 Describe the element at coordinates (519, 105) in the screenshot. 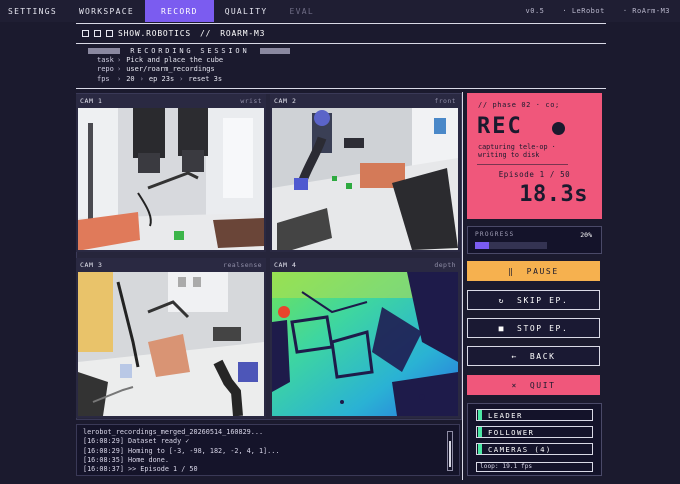

I see `phase-label: // phase 02 · co;` at that location.